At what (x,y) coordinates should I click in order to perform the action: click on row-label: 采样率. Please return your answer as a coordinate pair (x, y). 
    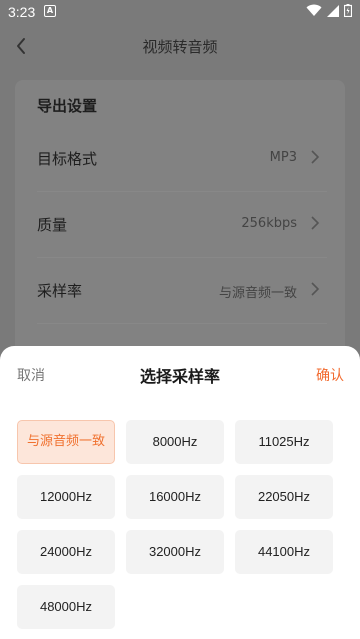
    Looking at the image, I should click on (60, 291).